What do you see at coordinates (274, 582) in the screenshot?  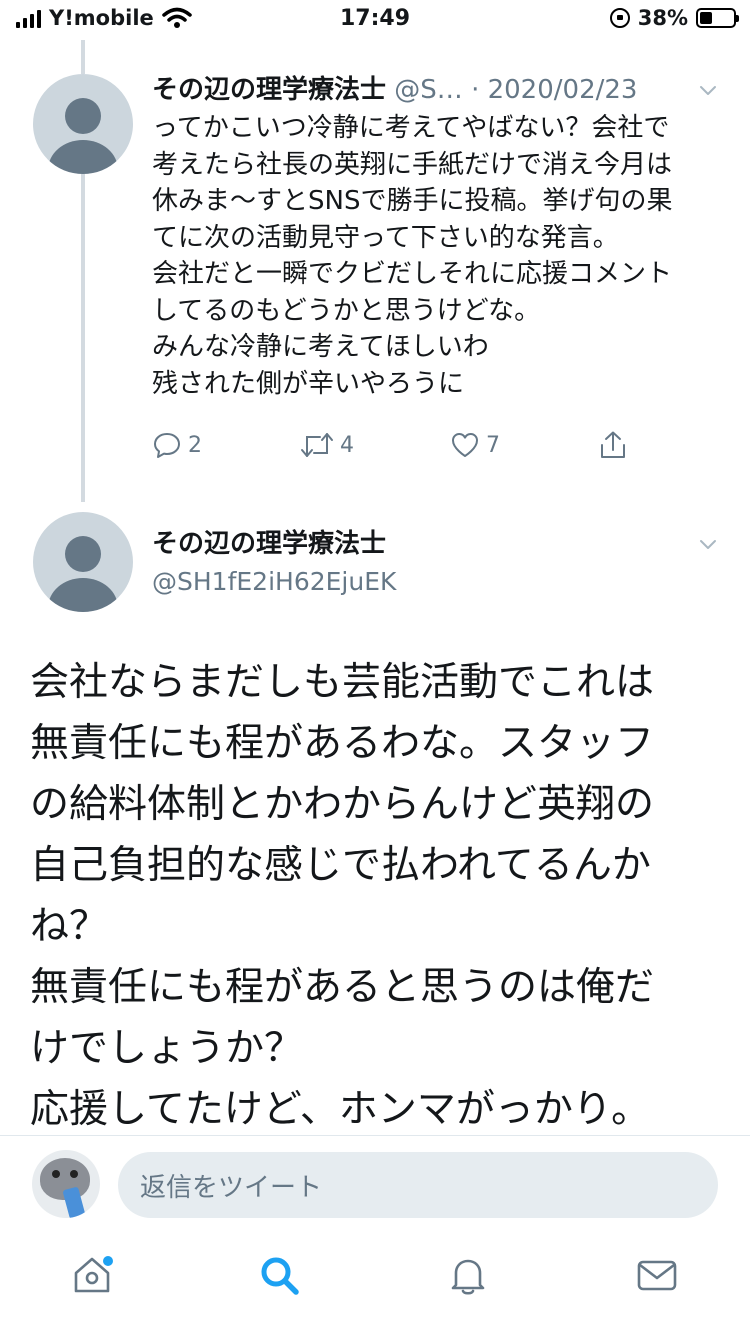 I see `author-handle: @SH1fE2iH62EjuEK` at bounding box center [274, 582].